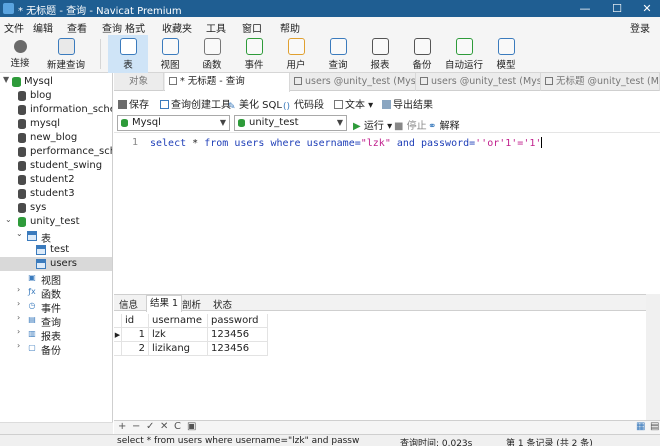  What do you see at coordinates (422, 54) in the screenshot?
I see `toolbar-backup-button: 备份` at bounding box center [422, 54].